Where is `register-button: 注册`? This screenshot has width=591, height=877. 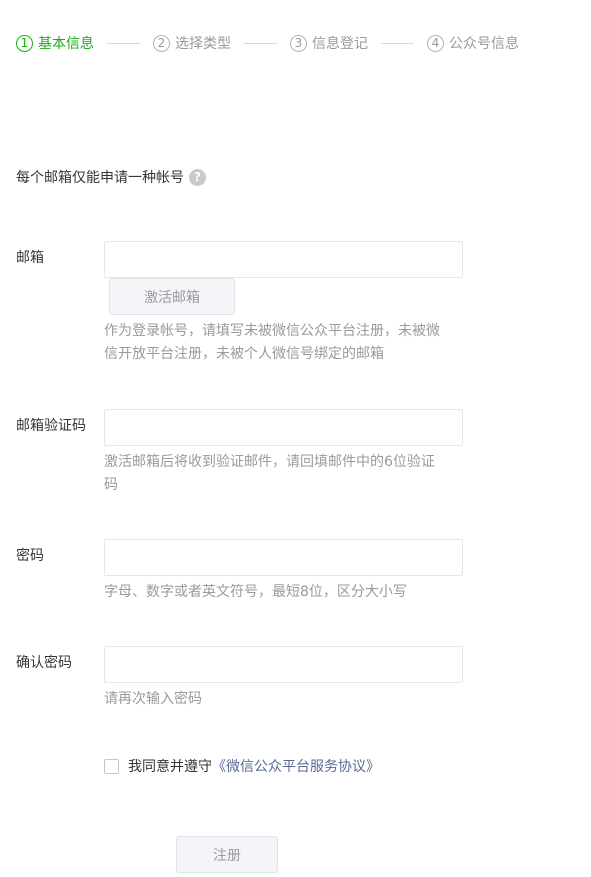 register-button: 注册 is located at coordinates (227, 854).